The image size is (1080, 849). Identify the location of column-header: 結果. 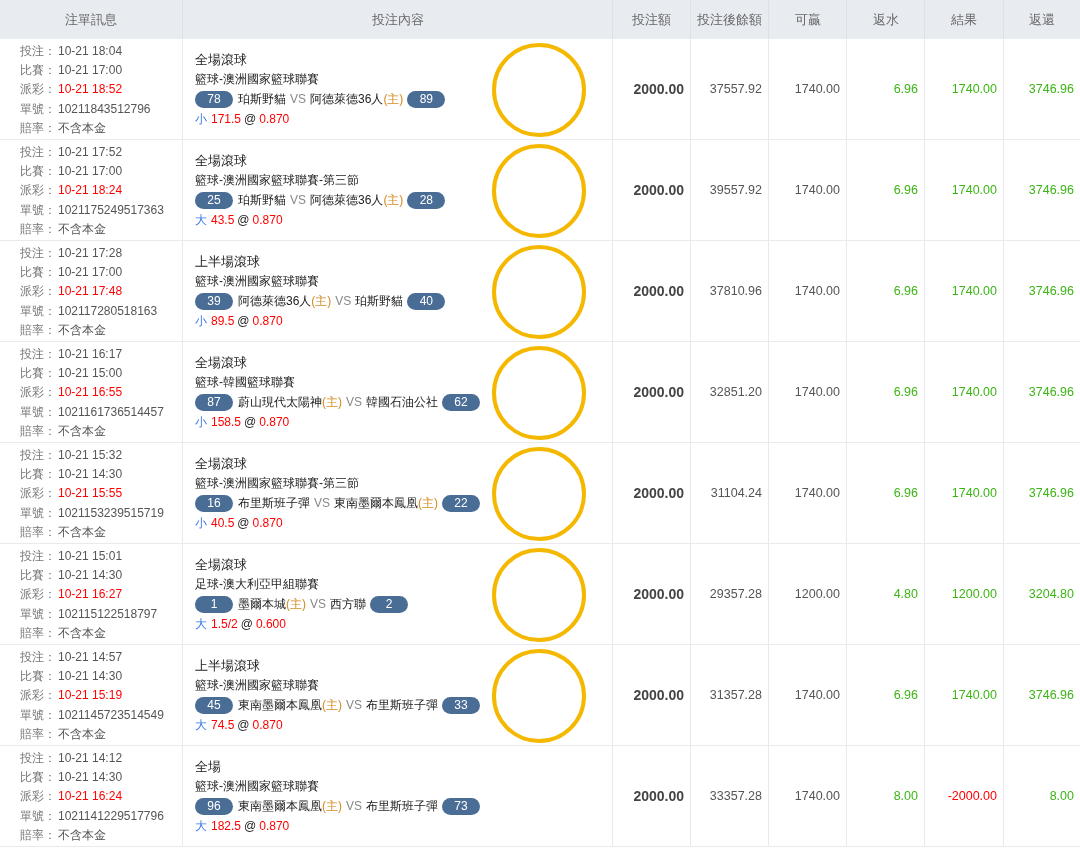
(963, 19).